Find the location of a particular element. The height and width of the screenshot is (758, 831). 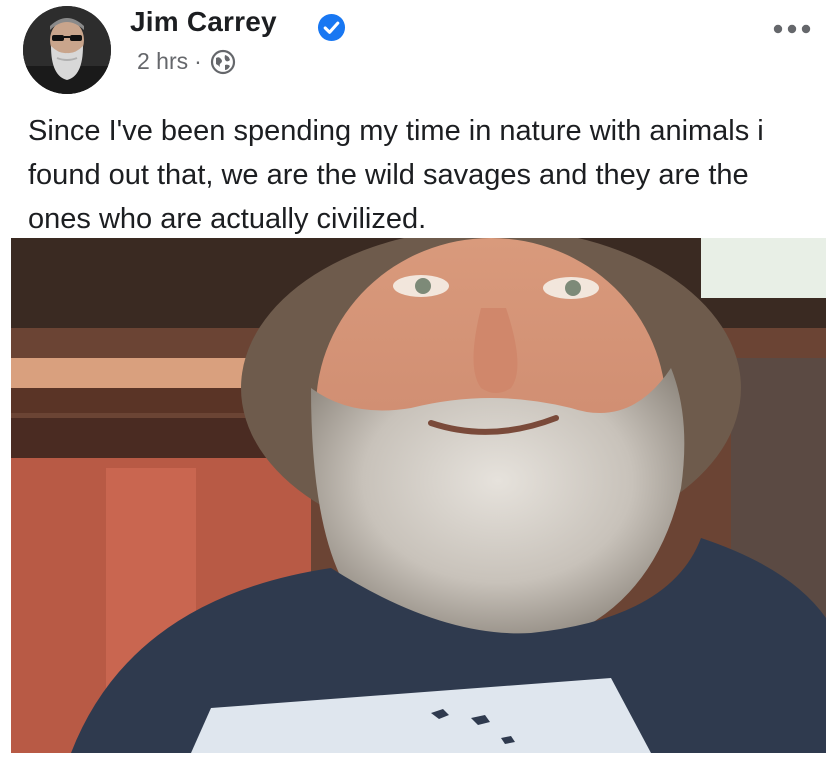

timestamp: 2 hrs is located at coordinates (162, 61).